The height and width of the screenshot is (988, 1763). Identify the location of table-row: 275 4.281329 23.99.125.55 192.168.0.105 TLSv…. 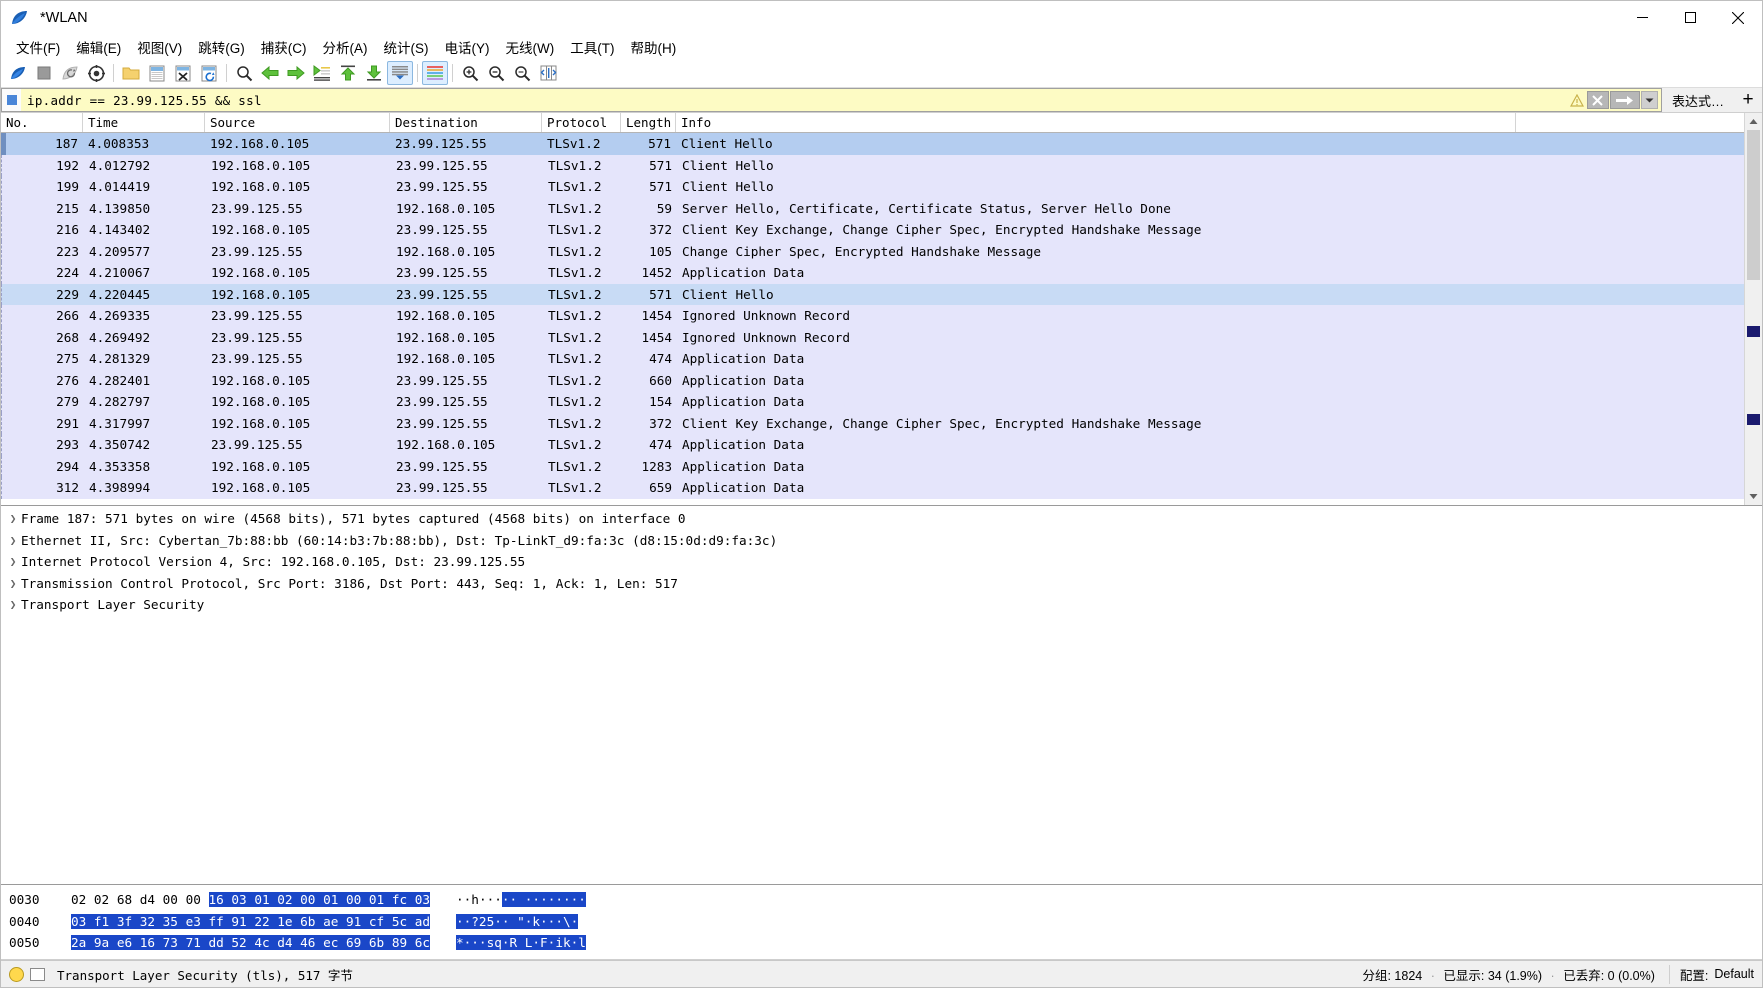
(872, 359).